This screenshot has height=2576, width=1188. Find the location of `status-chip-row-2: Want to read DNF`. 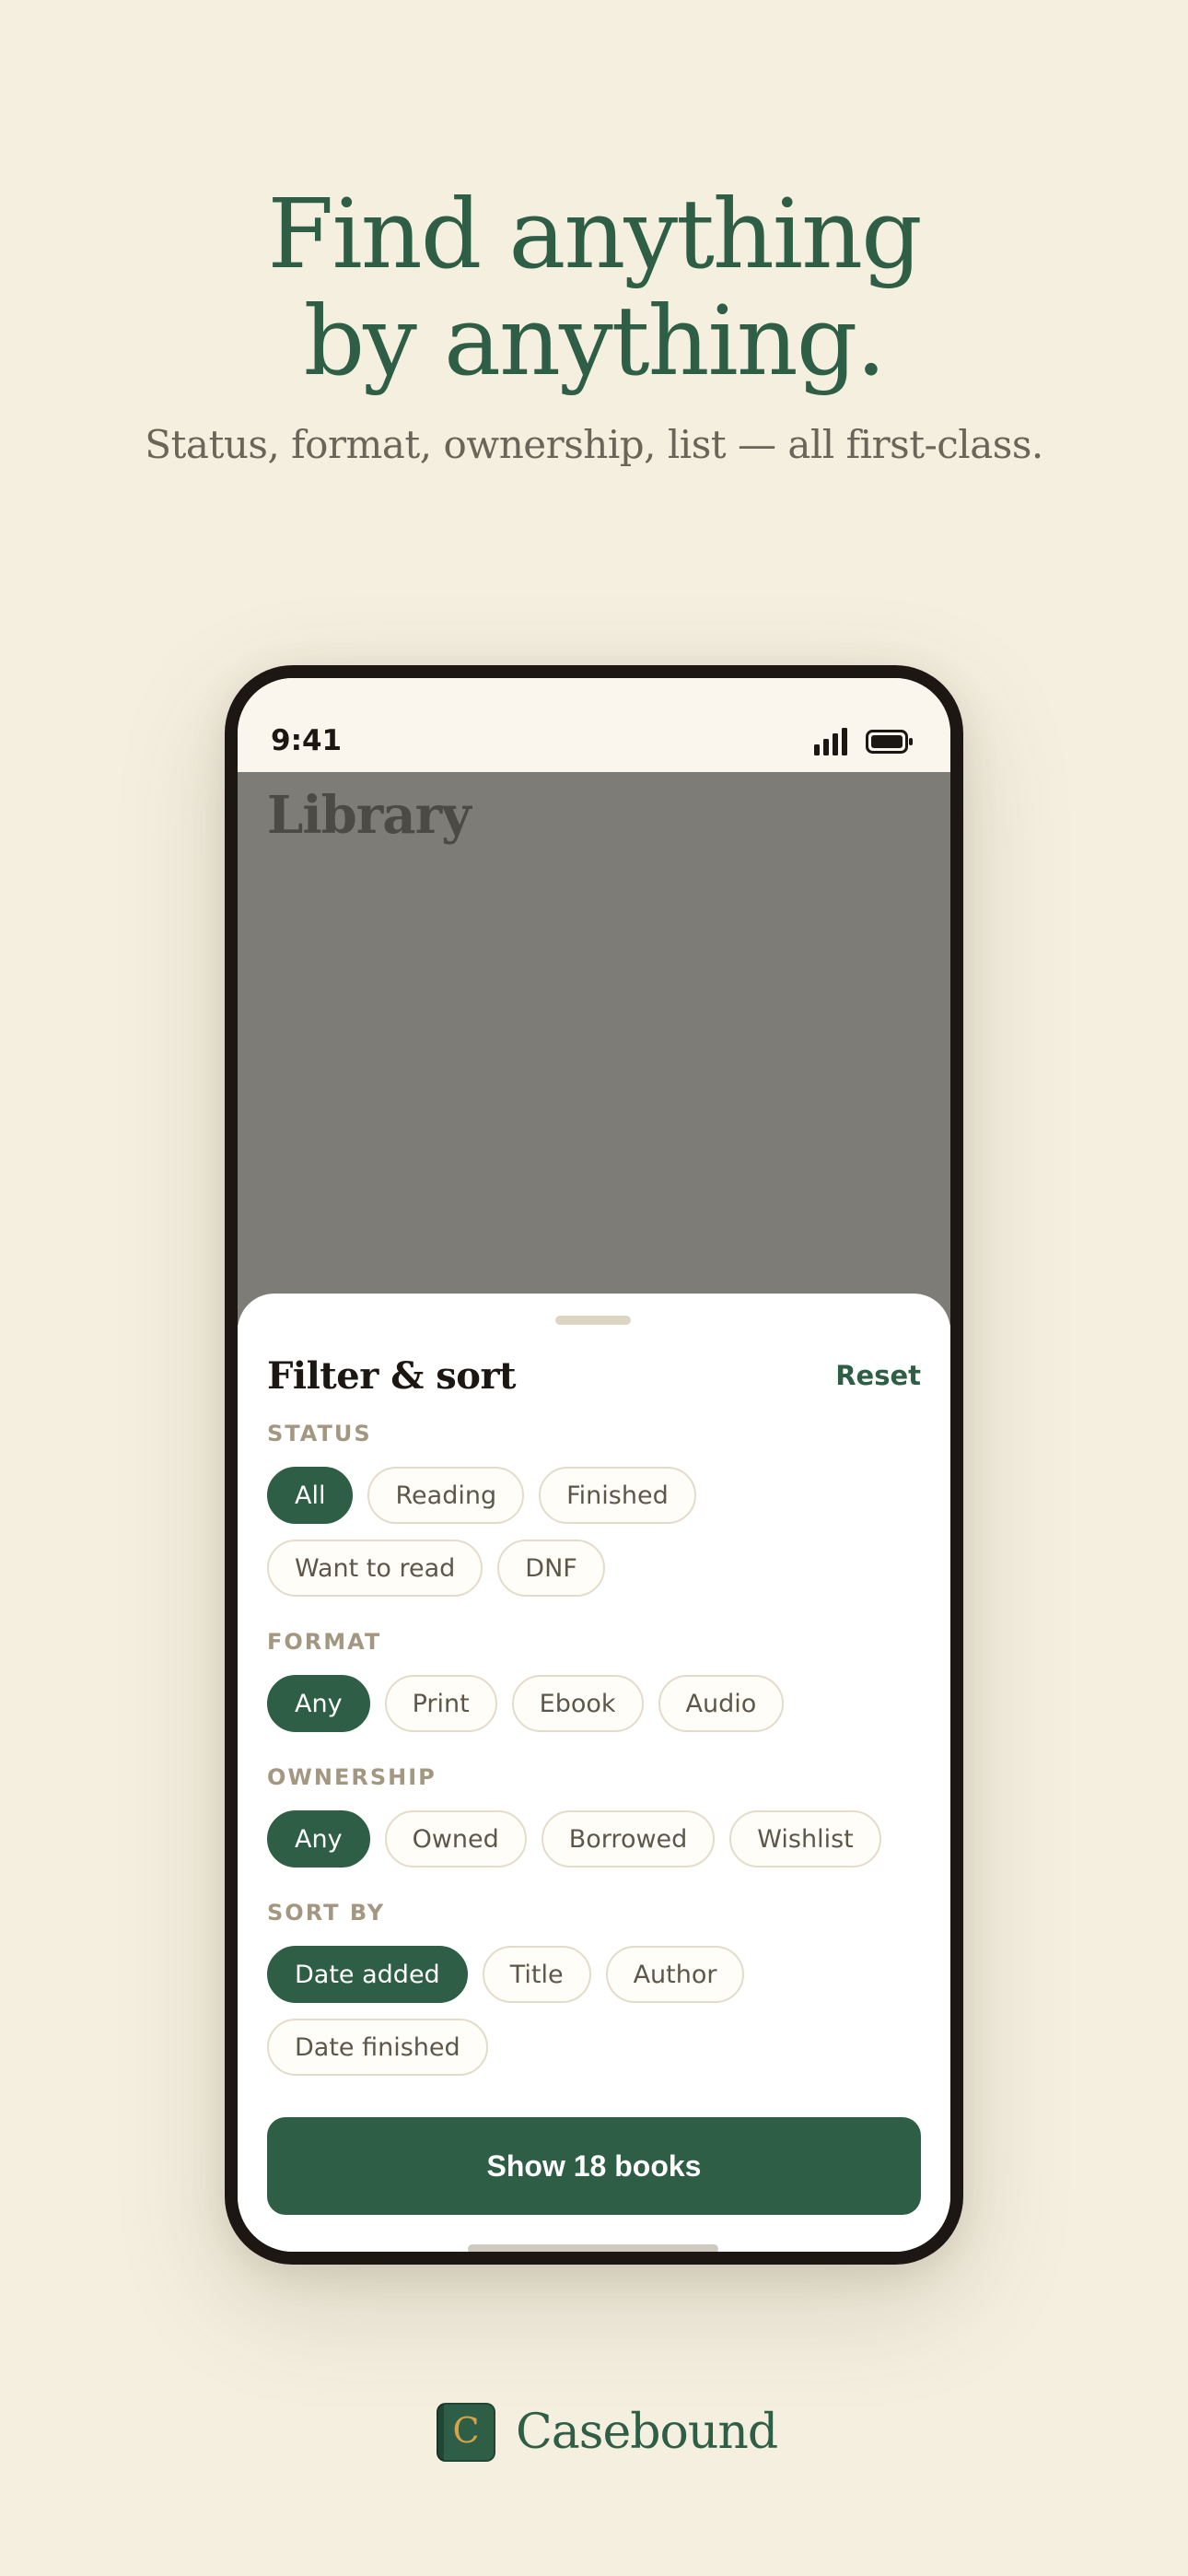

status-chip-row-2: Want to read DNF is located at coordinates (436, 1568).